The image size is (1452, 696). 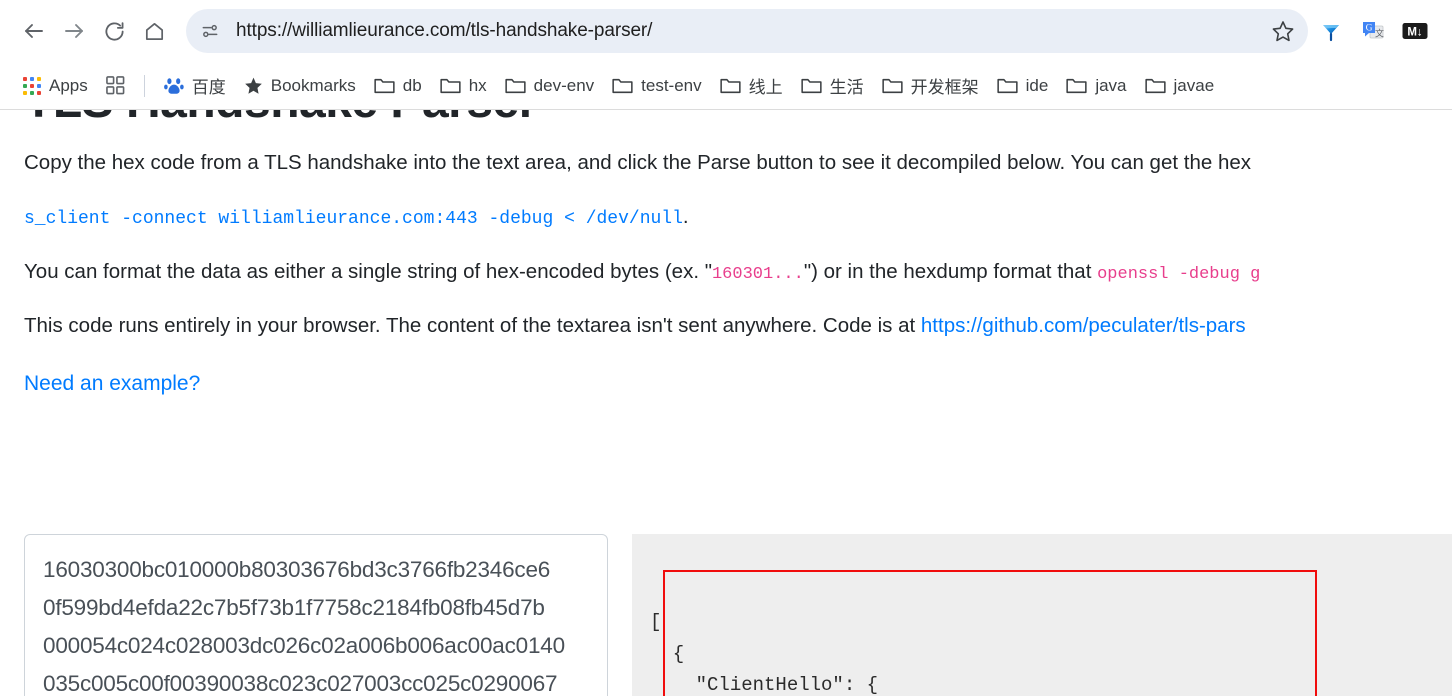 I want to click on page-title: TLS Handshake Parser, so click(x=738, y=119).